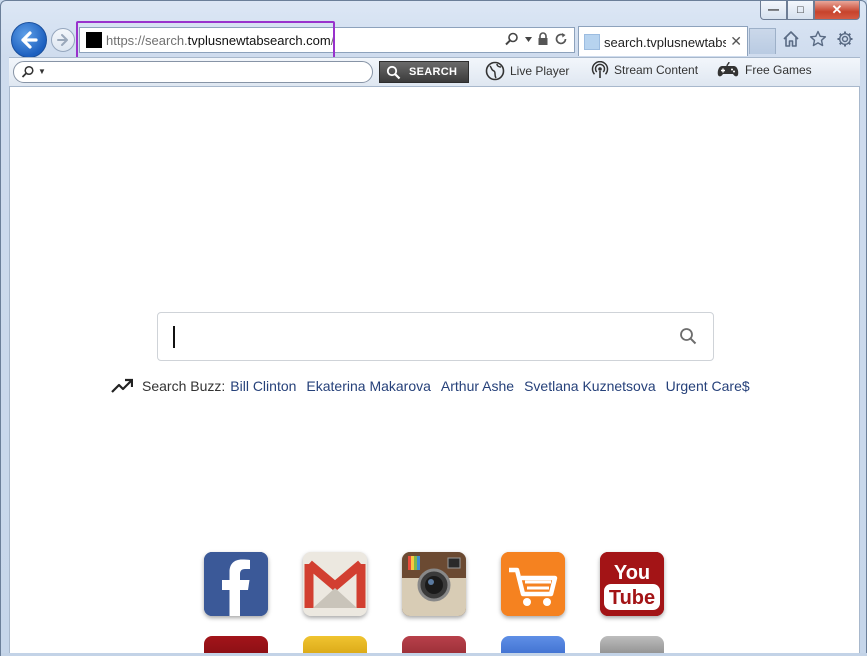 The width and height of the screenshot is (867, 656). I want to click on close-window-button: ✕, so click(837, 10).